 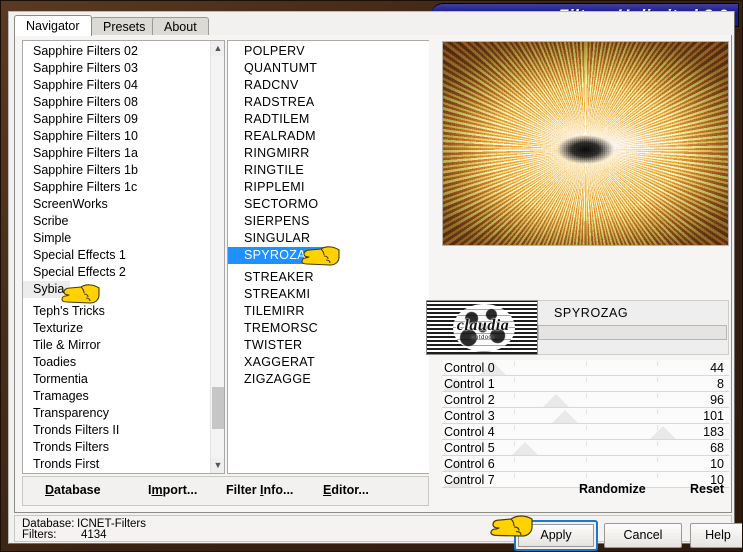 I want to click on filter-list-item: RADSTREA, so click(x=328, y=102).